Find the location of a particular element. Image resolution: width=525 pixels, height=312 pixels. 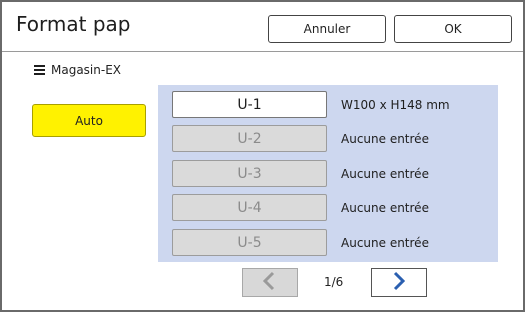

slot-u2-button: U-2 is located at coordinates (249, 138).